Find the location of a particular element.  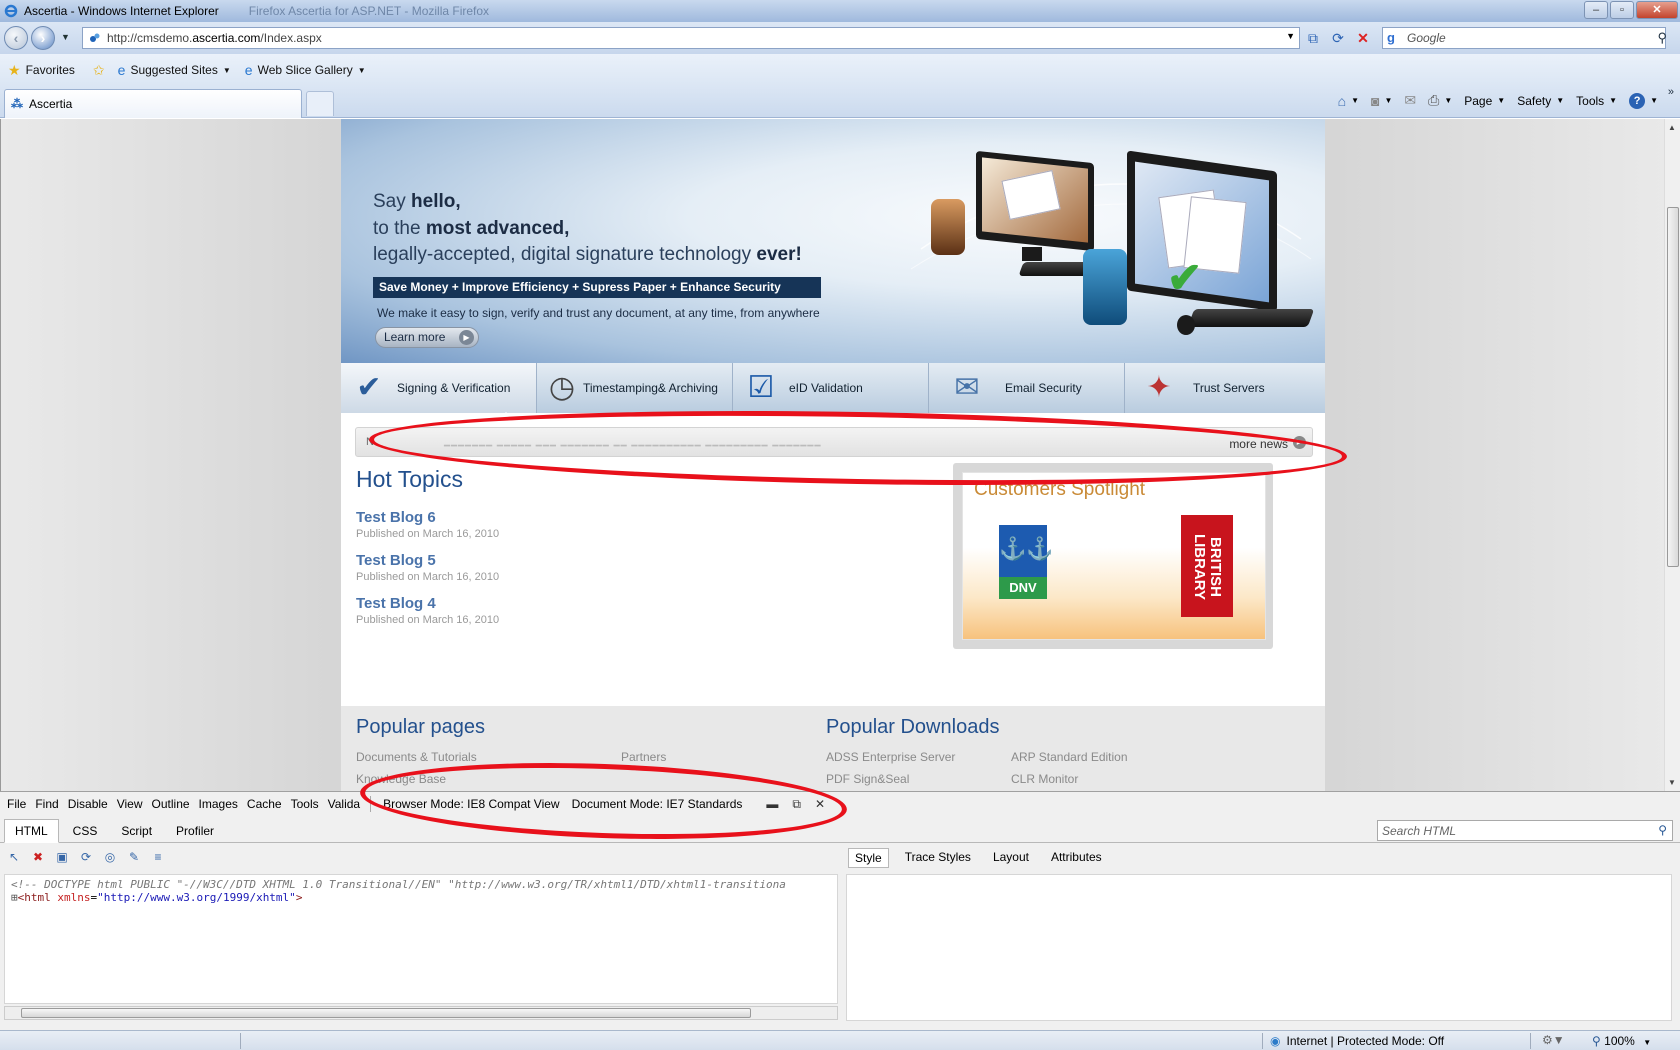

popular-page-link: Documents & Tutorials is located at coordinates (416, 757).